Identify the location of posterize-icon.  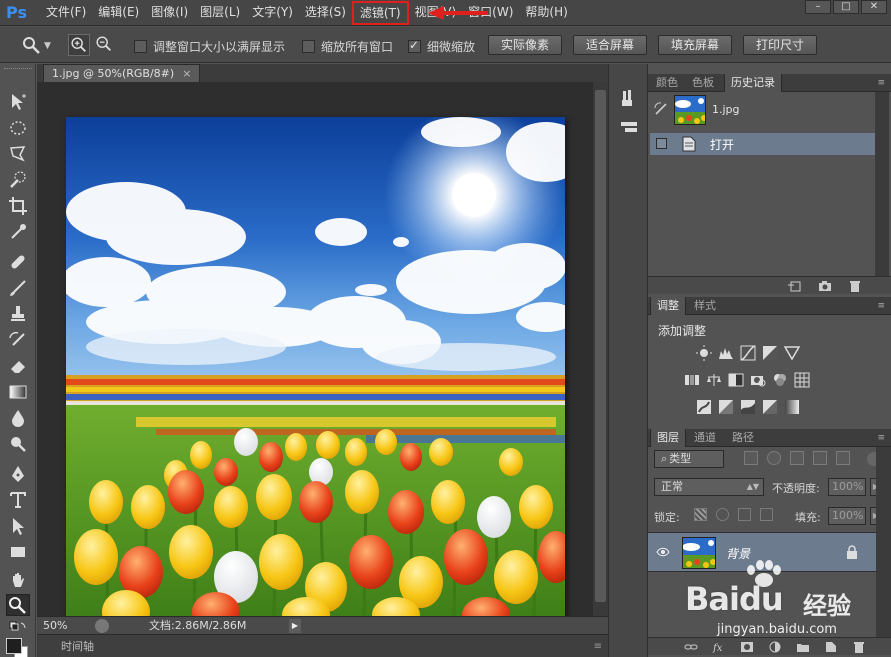
(726, 407).